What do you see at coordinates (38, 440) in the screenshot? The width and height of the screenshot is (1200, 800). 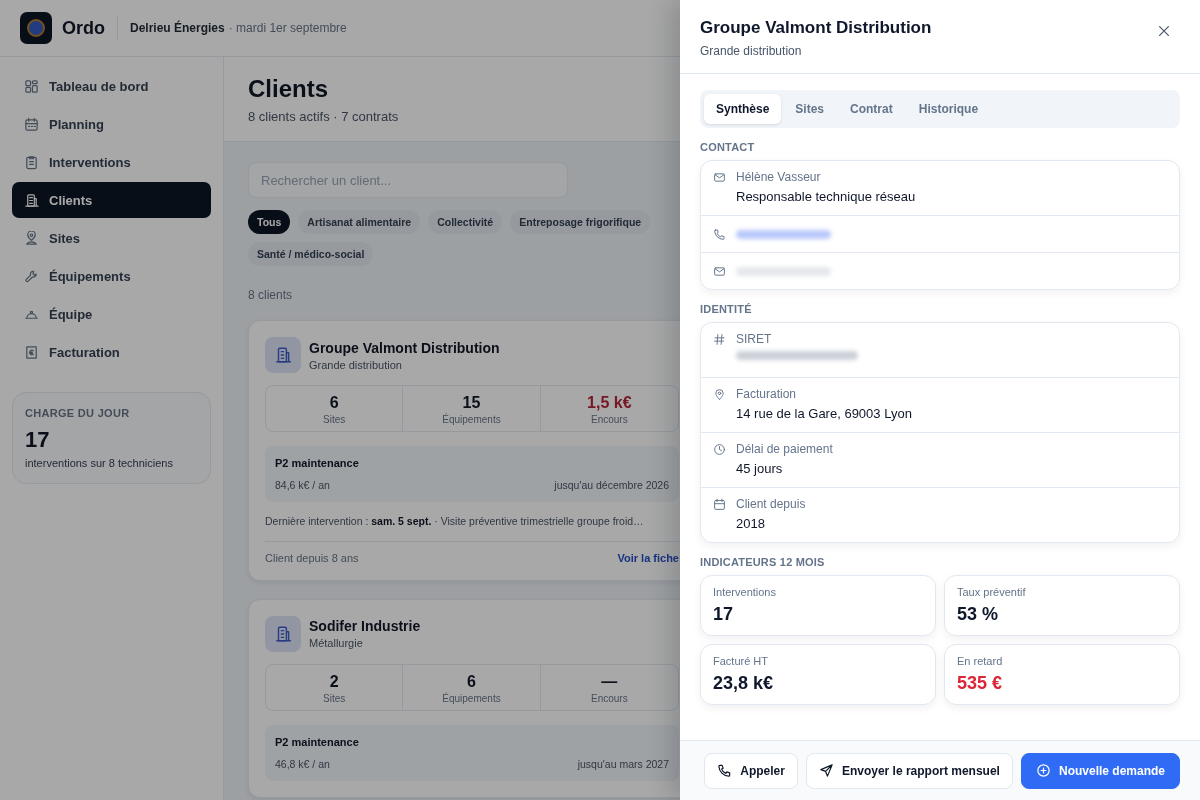 I see `load-value: 17` at bounding box center [38, 440].